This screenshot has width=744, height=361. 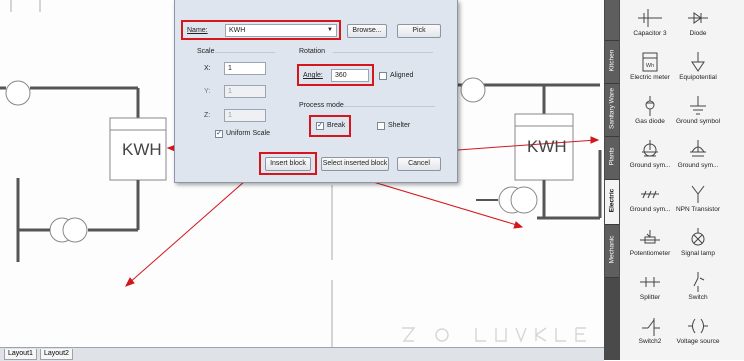 I want to click on svg-text: Wh, so click(x=650, y=66).